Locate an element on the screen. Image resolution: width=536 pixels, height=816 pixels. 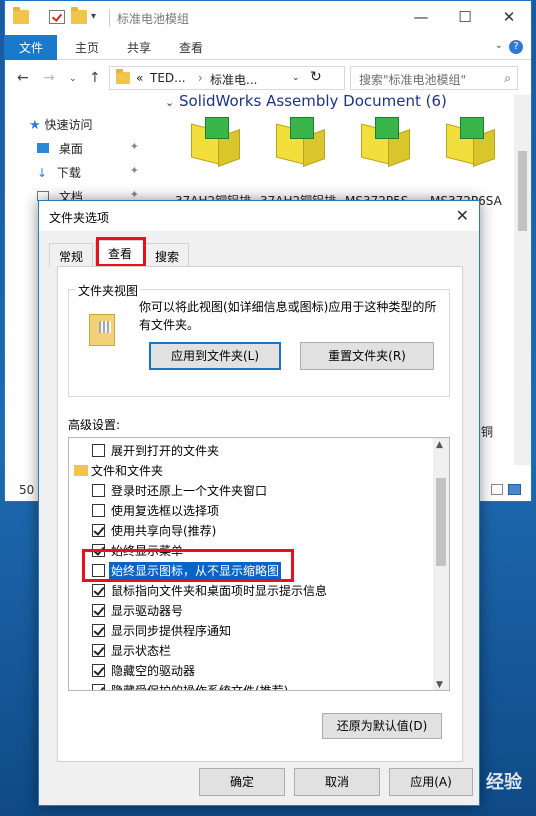
minimize-button: — is located at coordinates (421, 17).